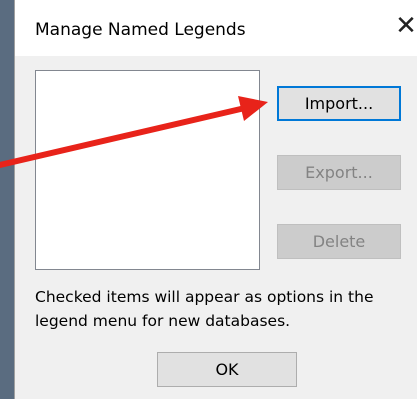 This screenshot has width=417, height=399. What do you see at coordinates (140, 30) in the screenshot?
I see `dialog-title: Manage Named Legends` at bounding box center [140, 30].